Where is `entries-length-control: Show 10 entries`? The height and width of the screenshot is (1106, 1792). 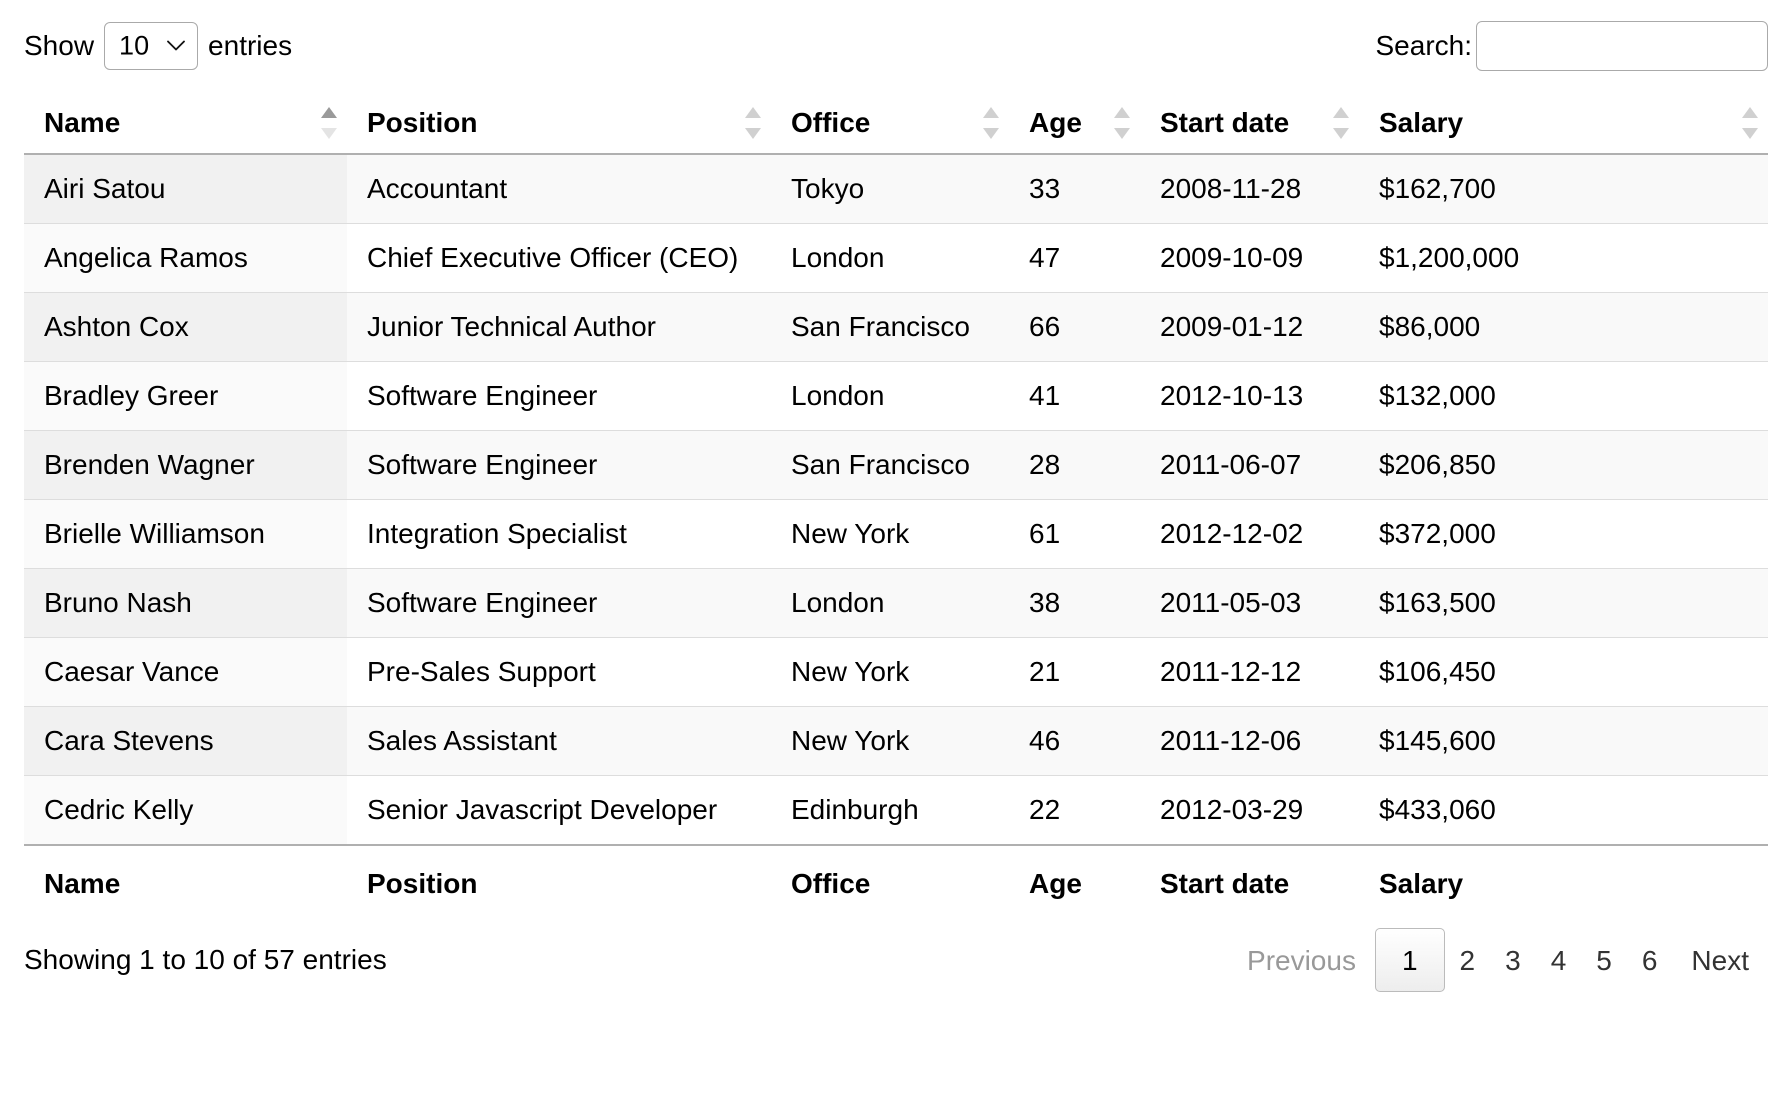 entries-length-control: Show 10 entries is located at coordinates (158, 46).